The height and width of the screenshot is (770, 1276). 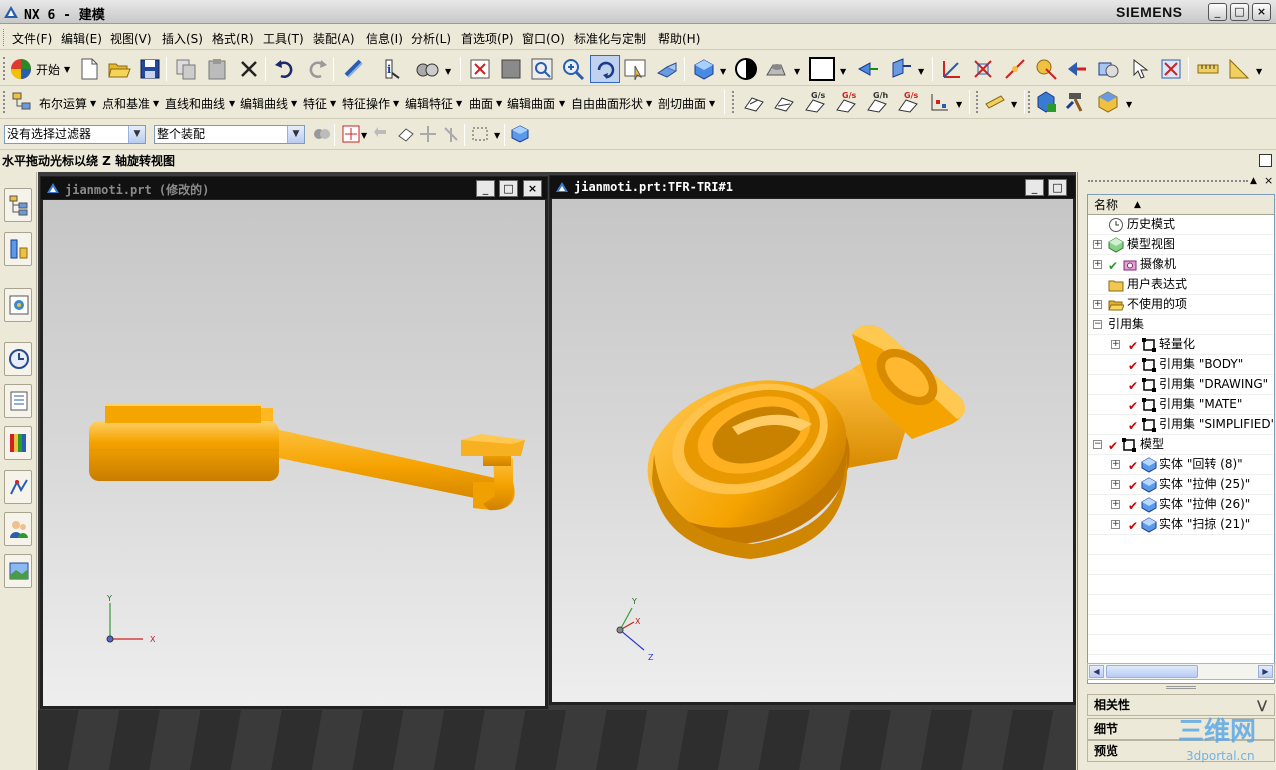 I want to click on g0-continuity-icon: G/s, so click(x=815, y=102).